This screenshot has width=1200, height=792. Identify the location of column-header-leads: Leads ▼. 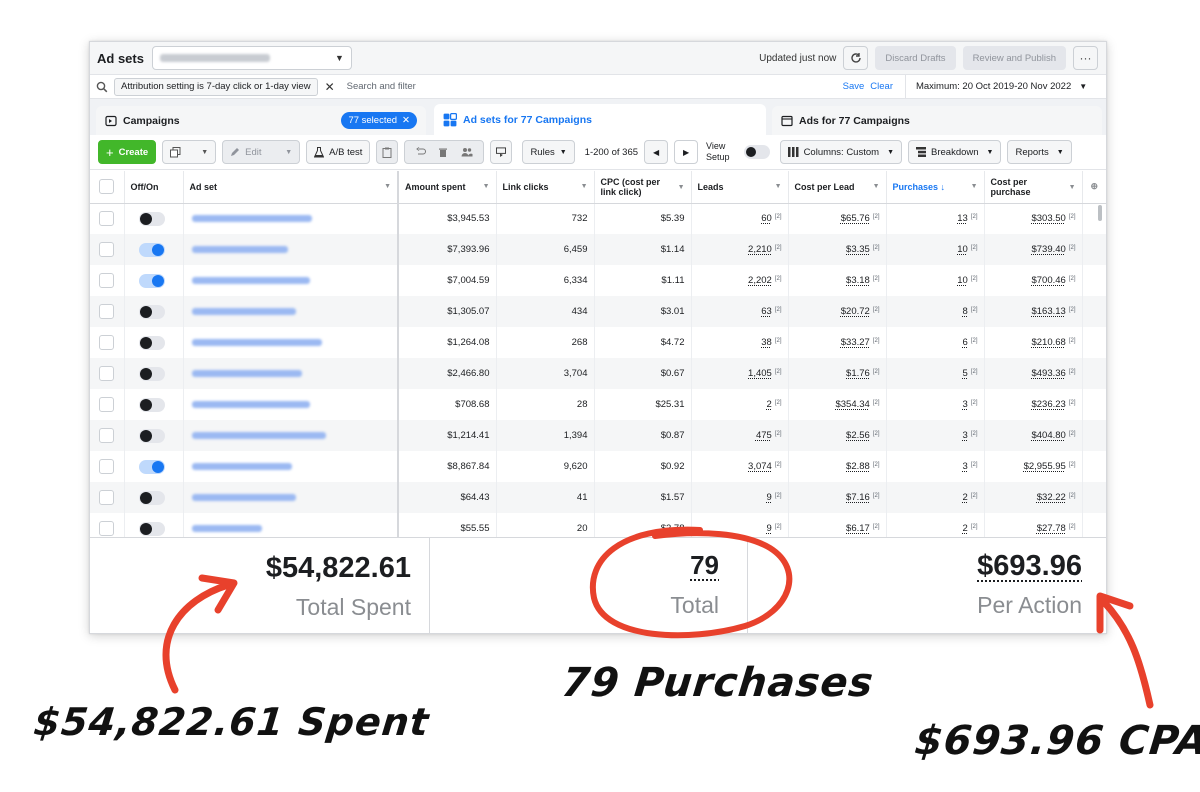
(740, 187).